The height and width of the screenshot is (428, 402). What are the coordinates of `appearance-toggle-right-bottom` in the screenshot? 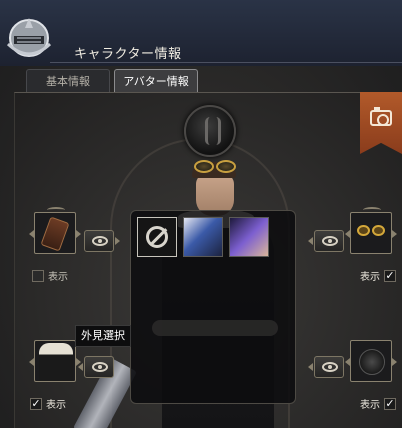 It's located at (326, 367).